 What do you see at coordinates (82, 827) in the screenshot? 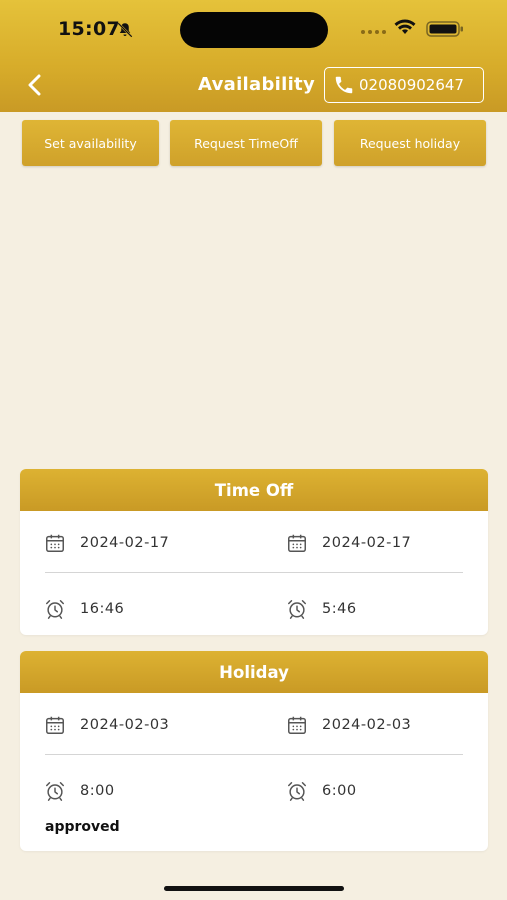
I see `status-label: approved` at bounding box center [82, 827].